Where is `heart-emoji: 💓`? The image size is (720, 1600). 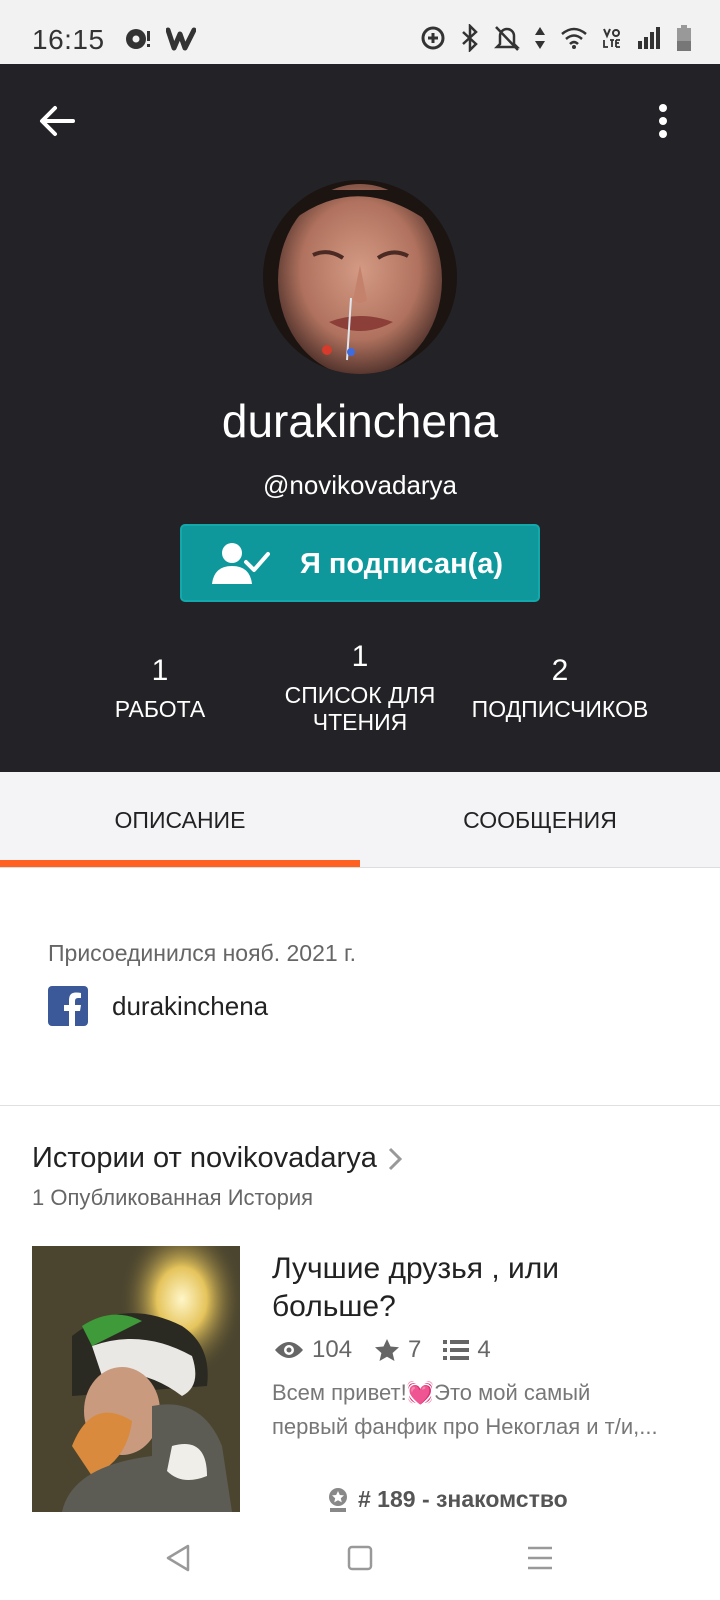 heart-emoji: 💓 is located at coordinates (420, 1392).